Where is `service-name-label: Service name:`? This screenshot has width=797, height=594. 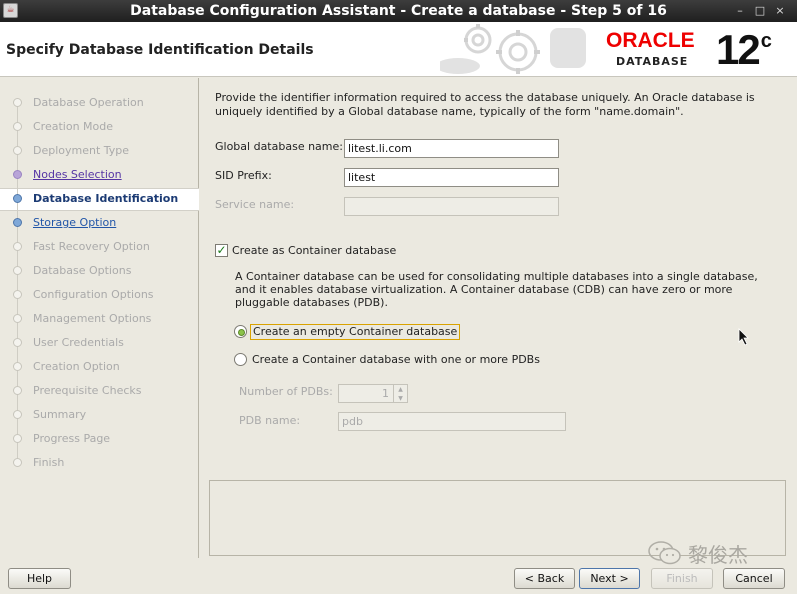 service-name-label: Service name: is located at coordinates (255, 204).